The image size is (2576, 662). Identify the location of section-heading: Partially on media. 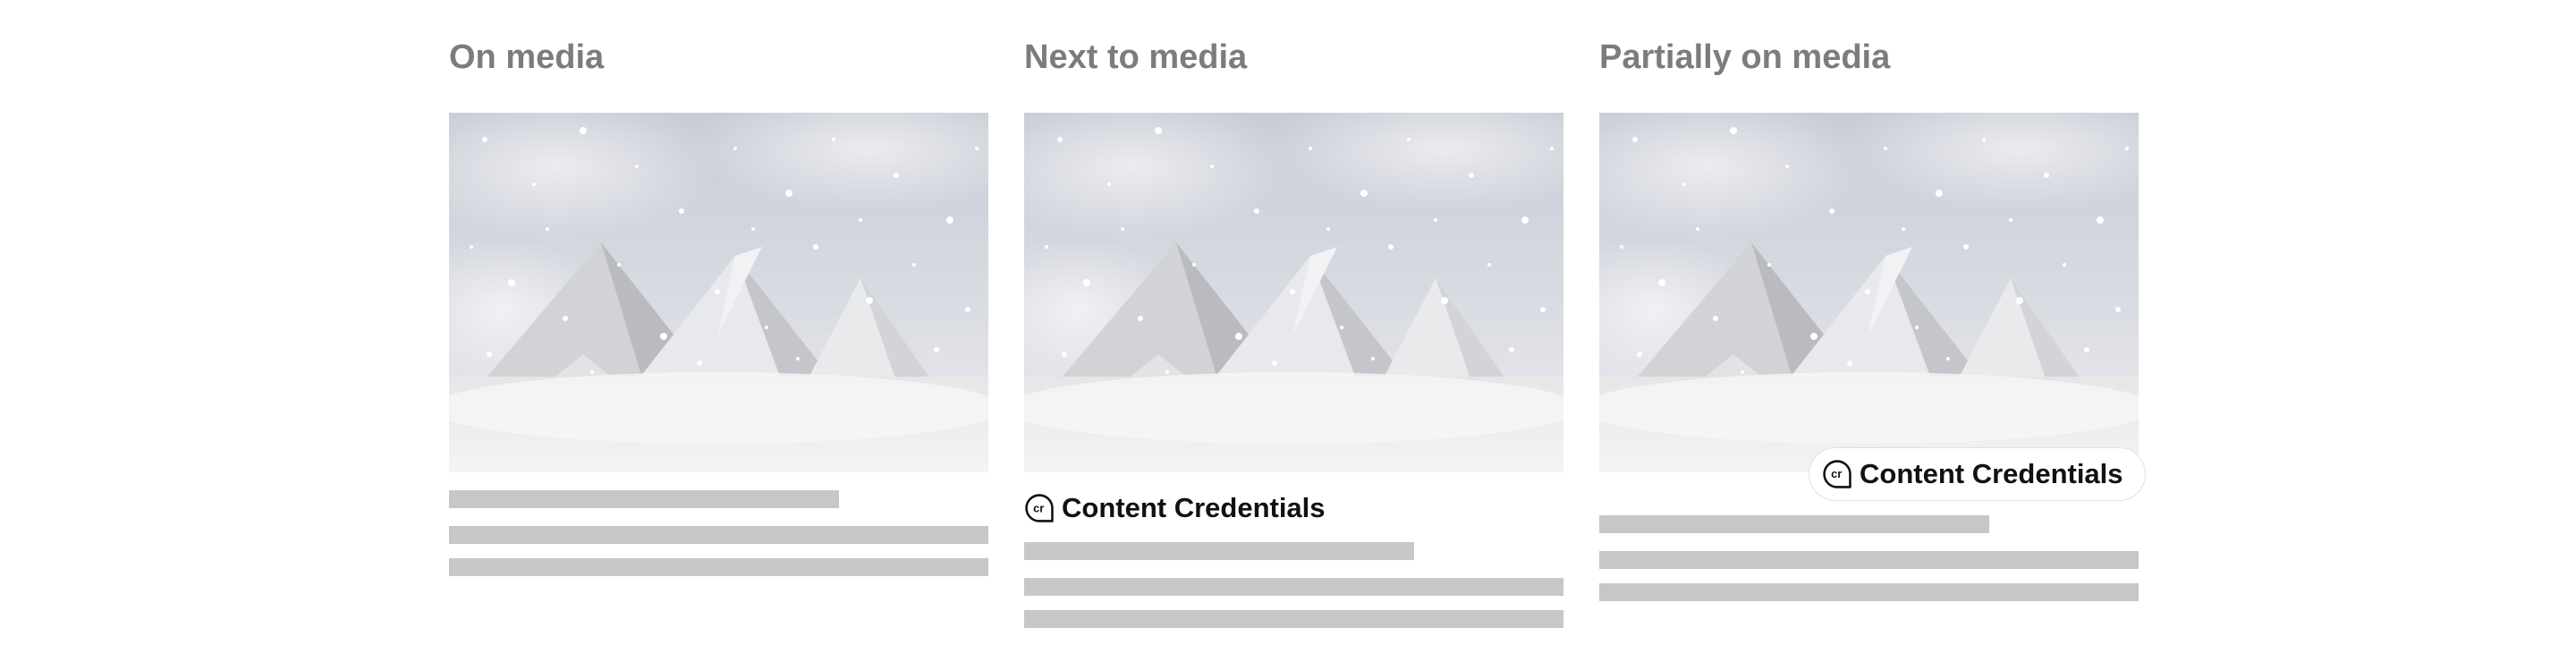
(1745, 57).